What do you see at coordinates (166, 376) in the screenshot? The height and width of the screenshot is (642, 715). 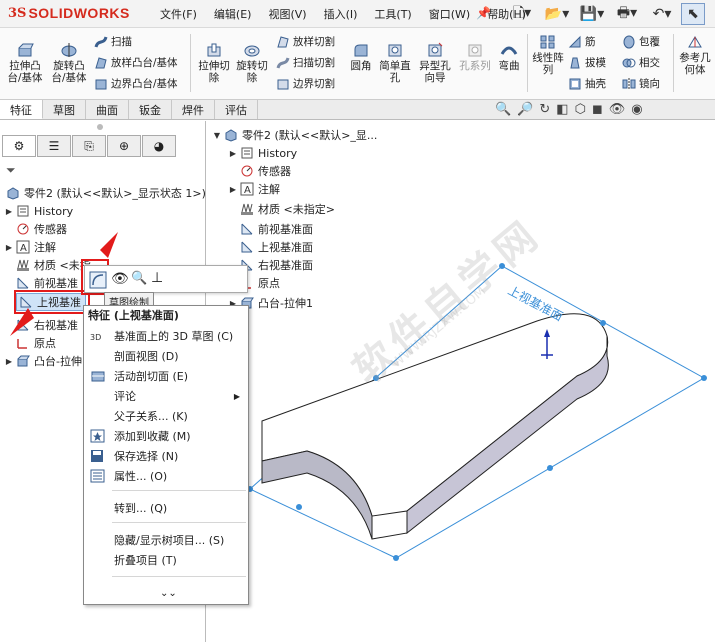 I see `menu-item-live-section-plane: 活动剖切面 (E)` at bounding box center [166, 376].